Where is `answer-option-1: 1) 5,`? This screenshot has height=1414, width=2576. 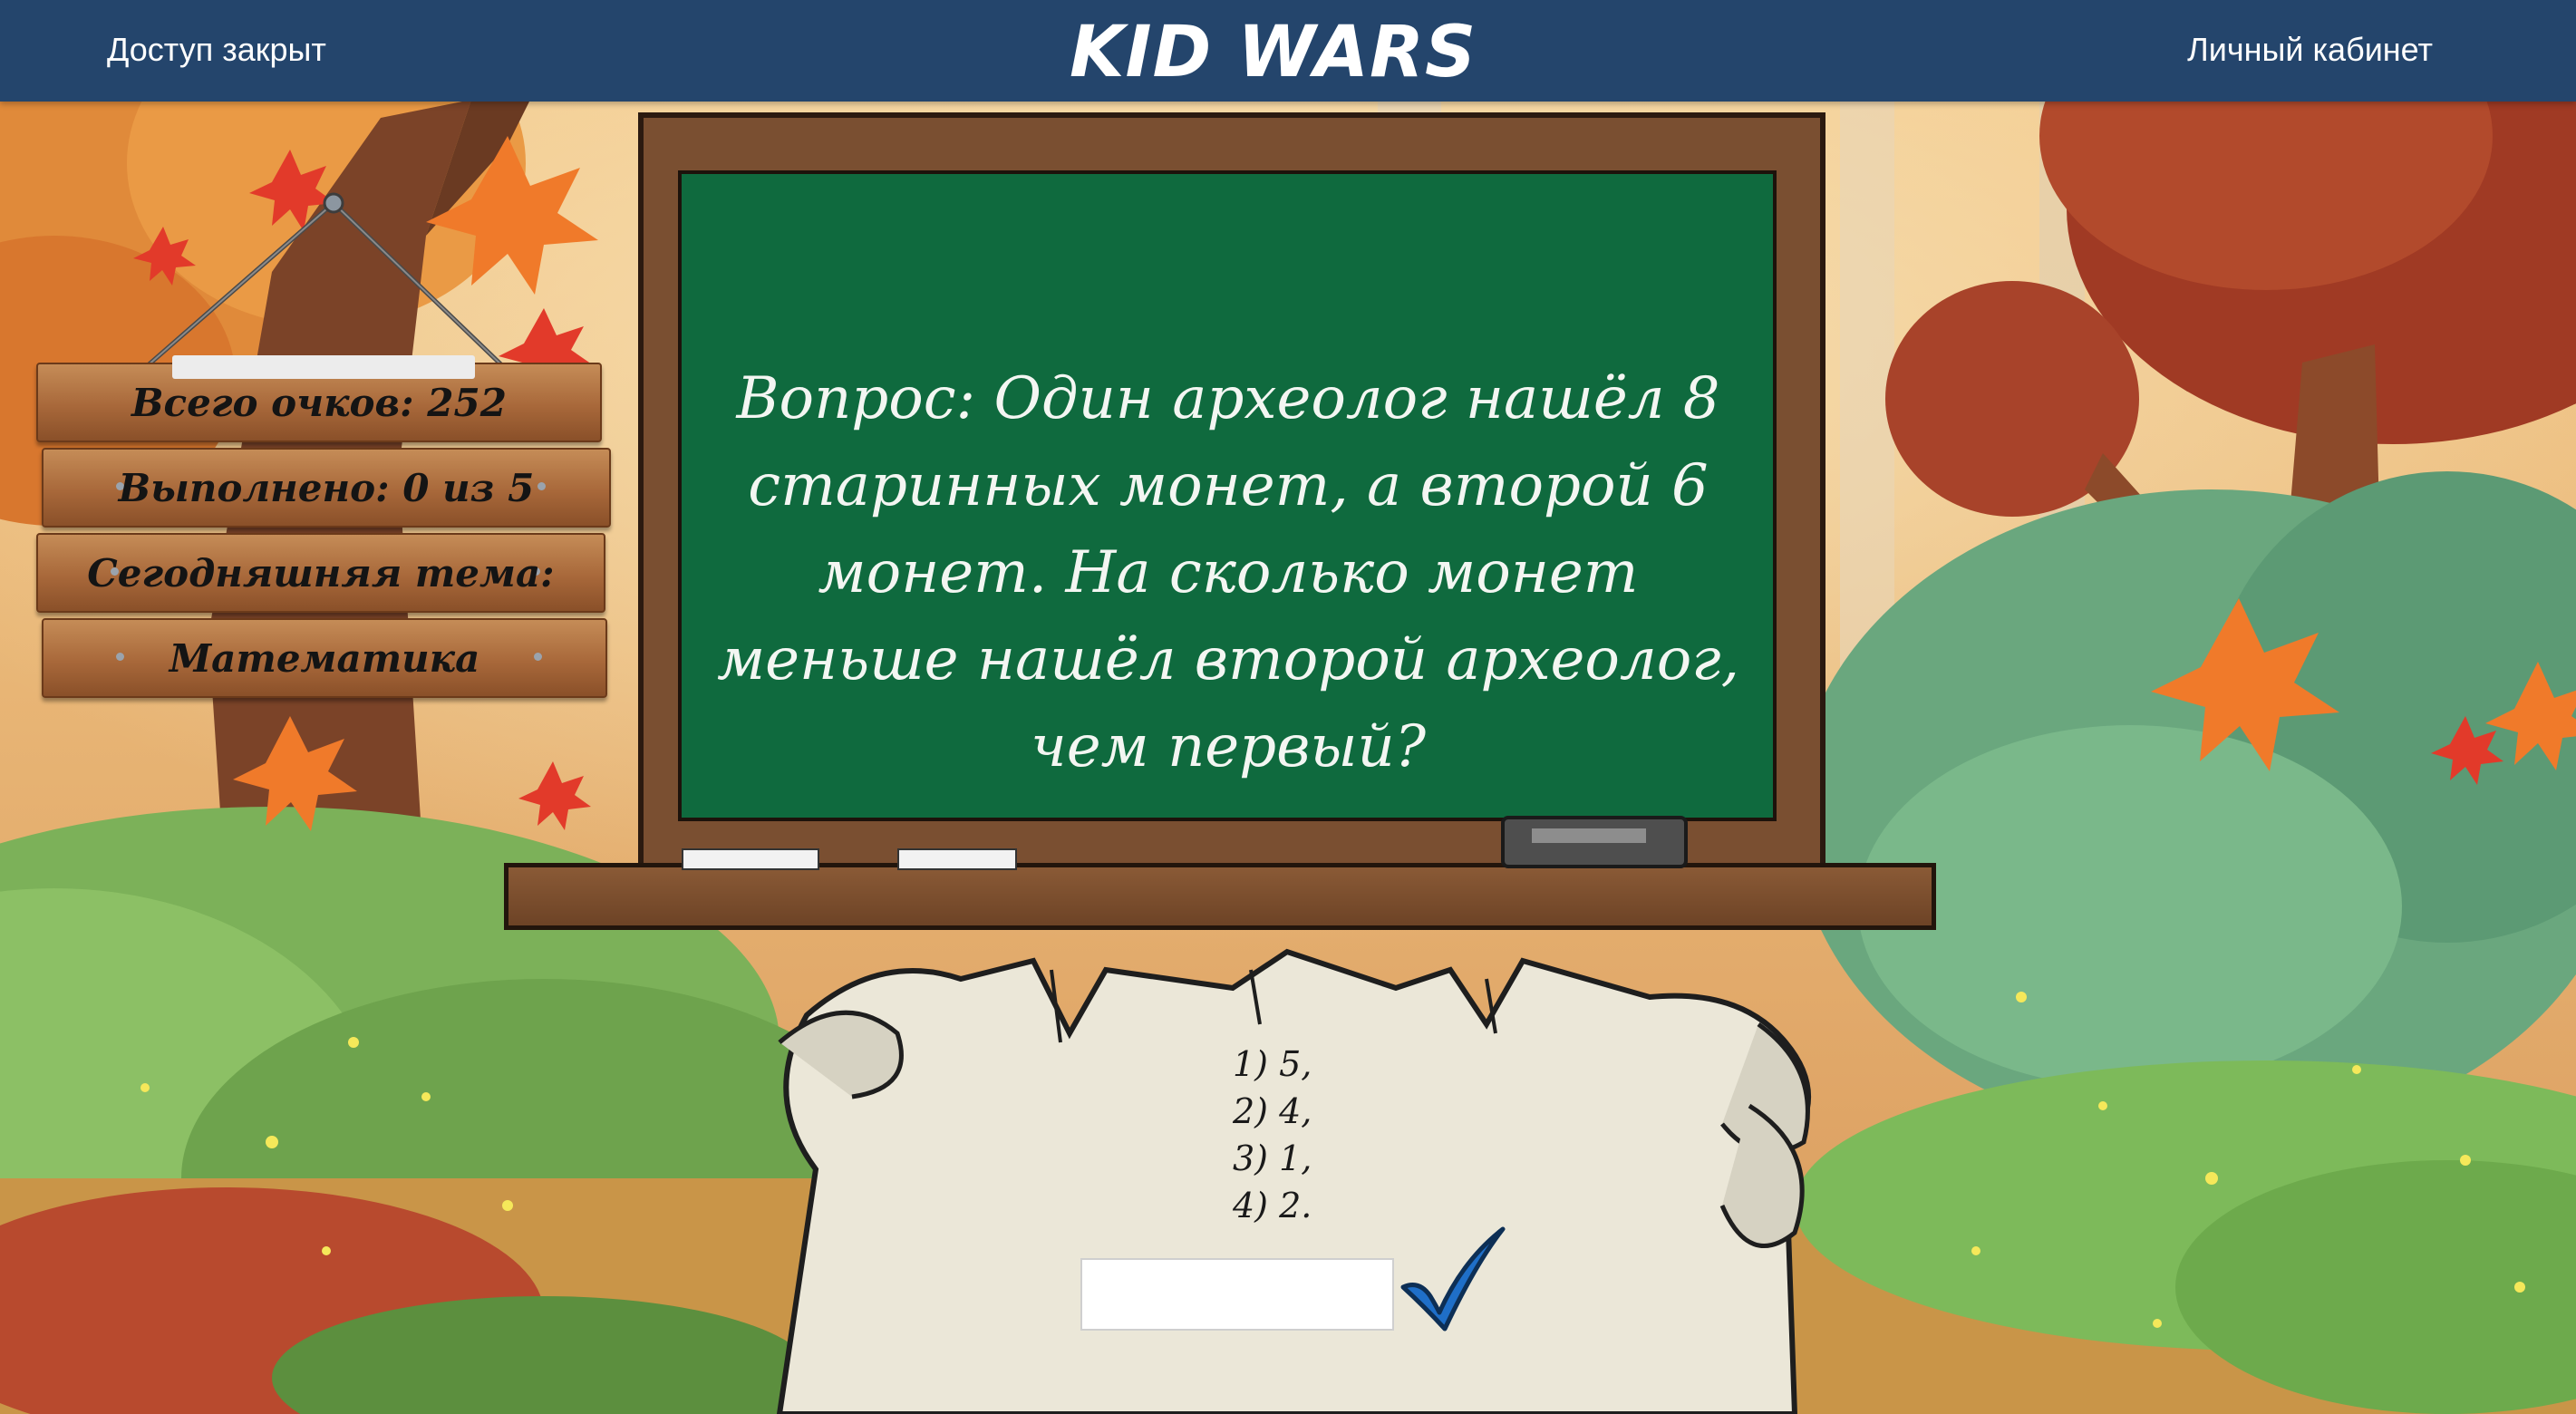
answer-option-1: 1) 5, is located at coordinates (1272, 1064).